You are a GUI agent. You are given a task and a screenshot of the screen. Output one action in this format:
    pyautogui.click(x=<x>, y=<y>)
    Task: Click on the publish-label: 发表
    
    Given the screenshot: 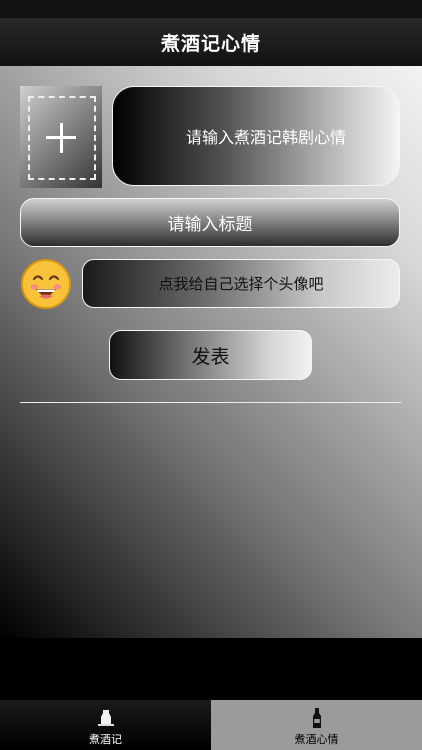 What is the action you would take?
    pyautogui.click(x=210, y=356)
    